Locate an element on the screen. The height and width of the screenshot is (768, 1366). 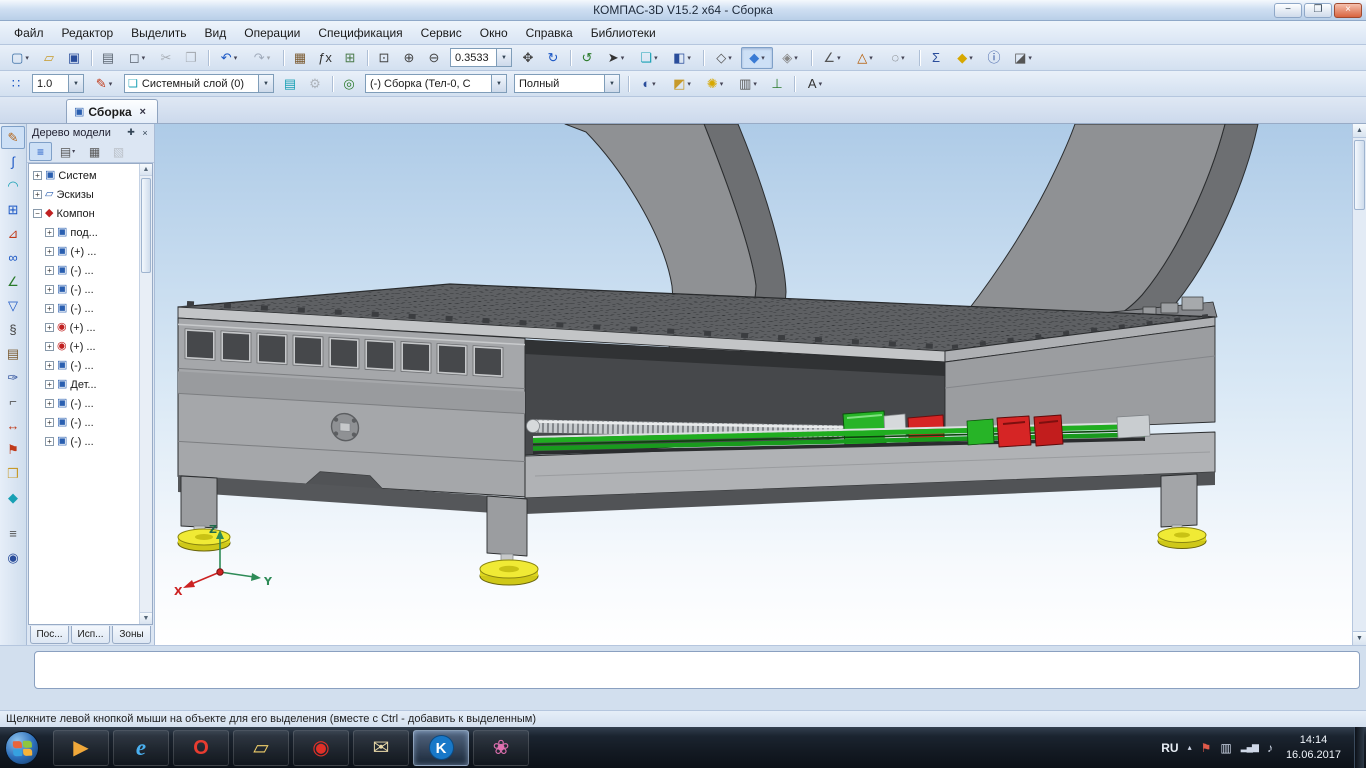
redo-button: ↷ is located at coordinates (262, 58).